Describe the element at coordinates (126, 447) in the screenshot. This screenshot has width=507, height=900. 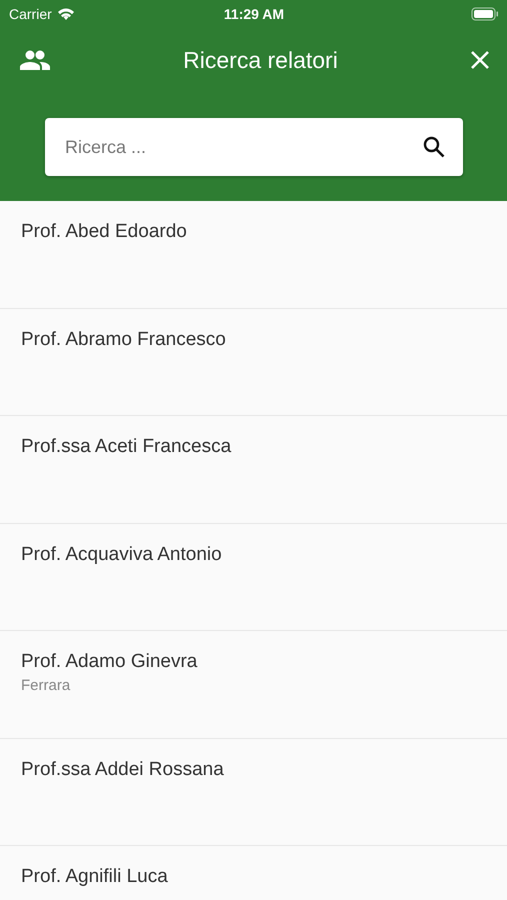
I see `person-name: Prof.ssa Aceti Francesca` at that location.